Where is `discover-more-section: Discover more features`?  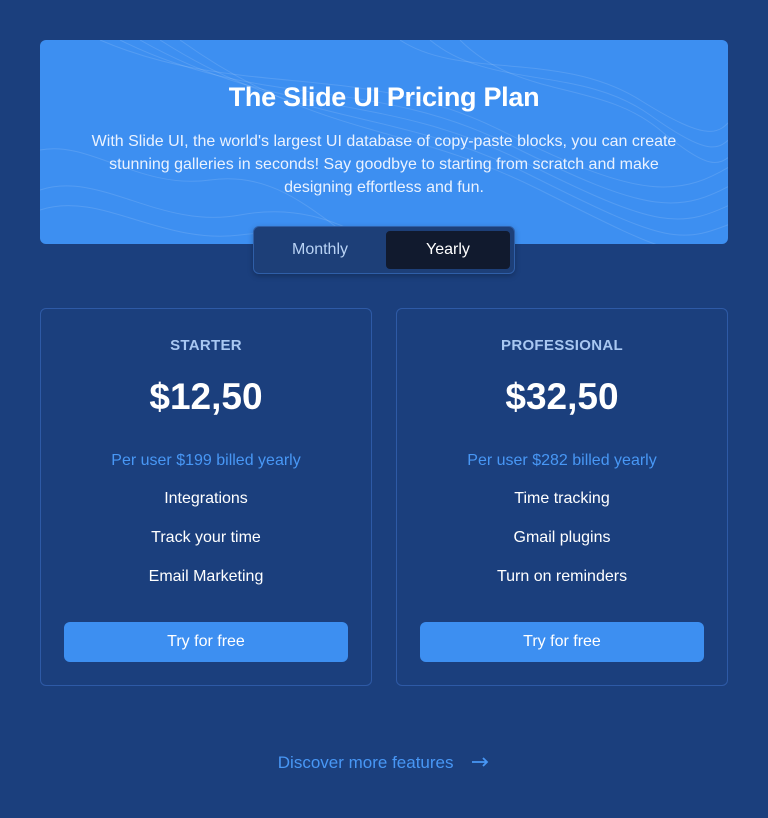 discover-more-section: Discover more features is located at coordinates (384, 763).